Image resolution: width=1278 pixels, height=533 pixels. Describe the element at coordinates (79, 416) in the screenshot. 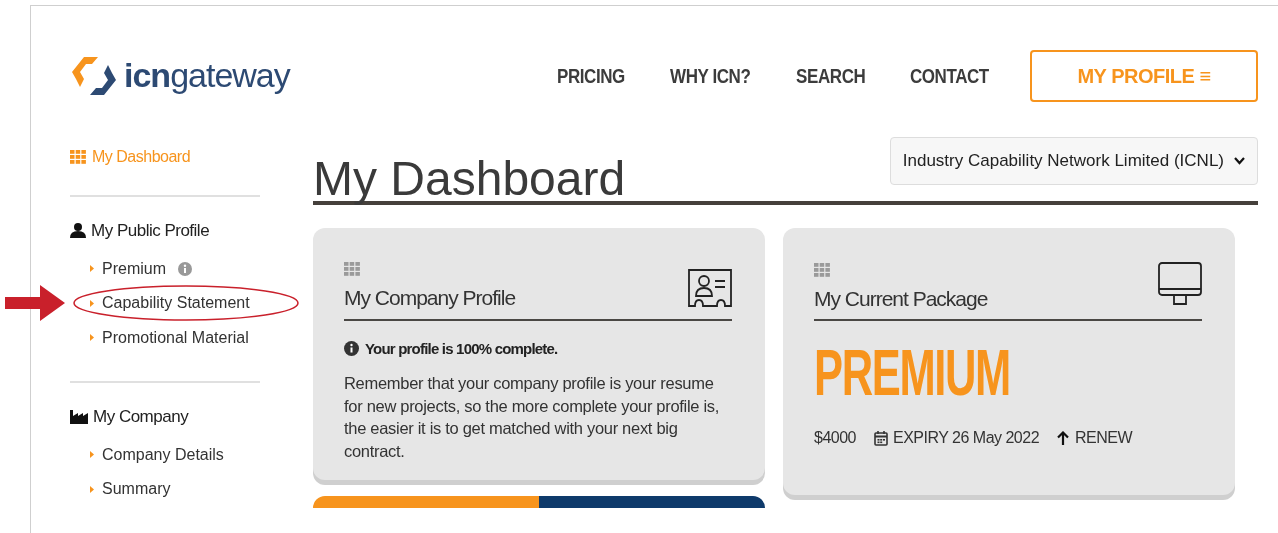

I see `factory-icon` at that location.